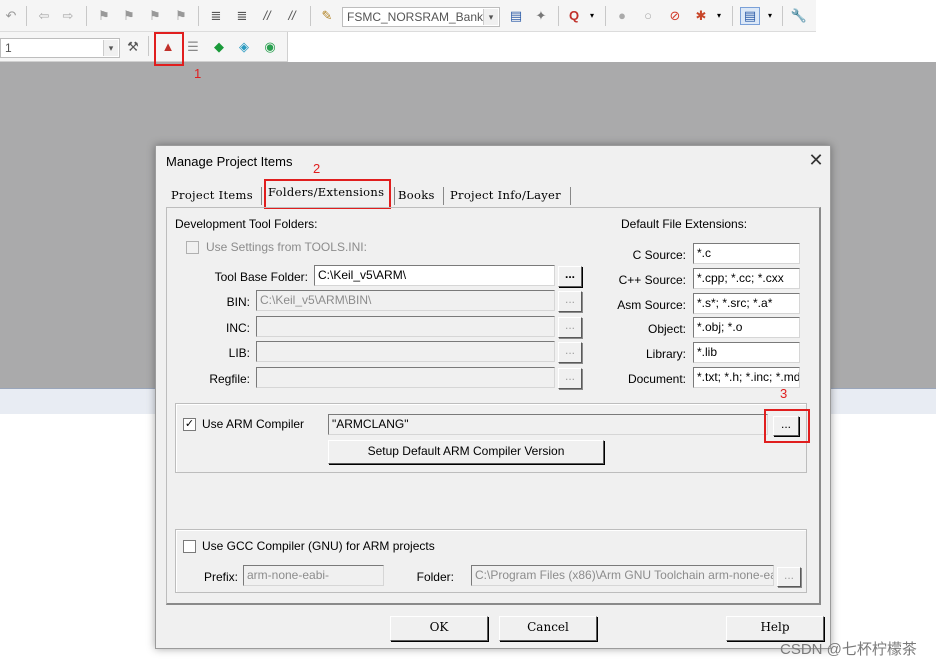 This screenshot has width=936, height=662. What do you see at coordinates (574, 16) in the screenshot?
I see `debug-icon: Q` at bounding box center [574, 16].